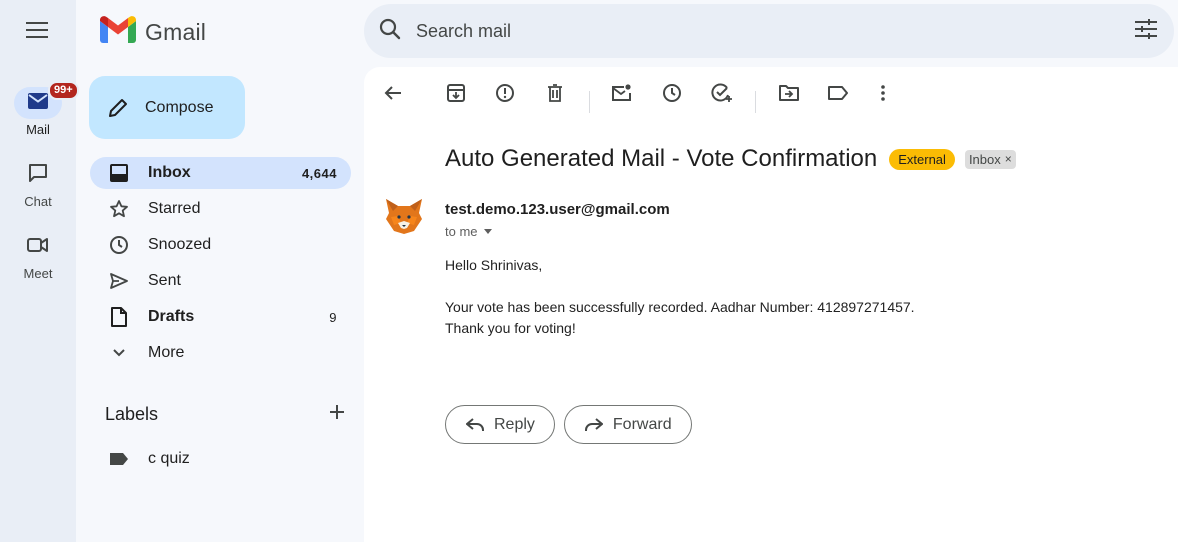 Image resolution: width=1178 pixels, height=542 pixels. I want to click on search-button, so click(390, 31).